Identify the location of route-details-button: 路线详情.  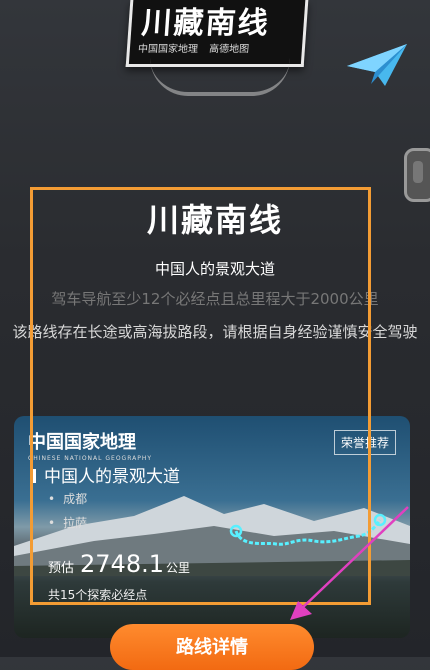
(212, 647).